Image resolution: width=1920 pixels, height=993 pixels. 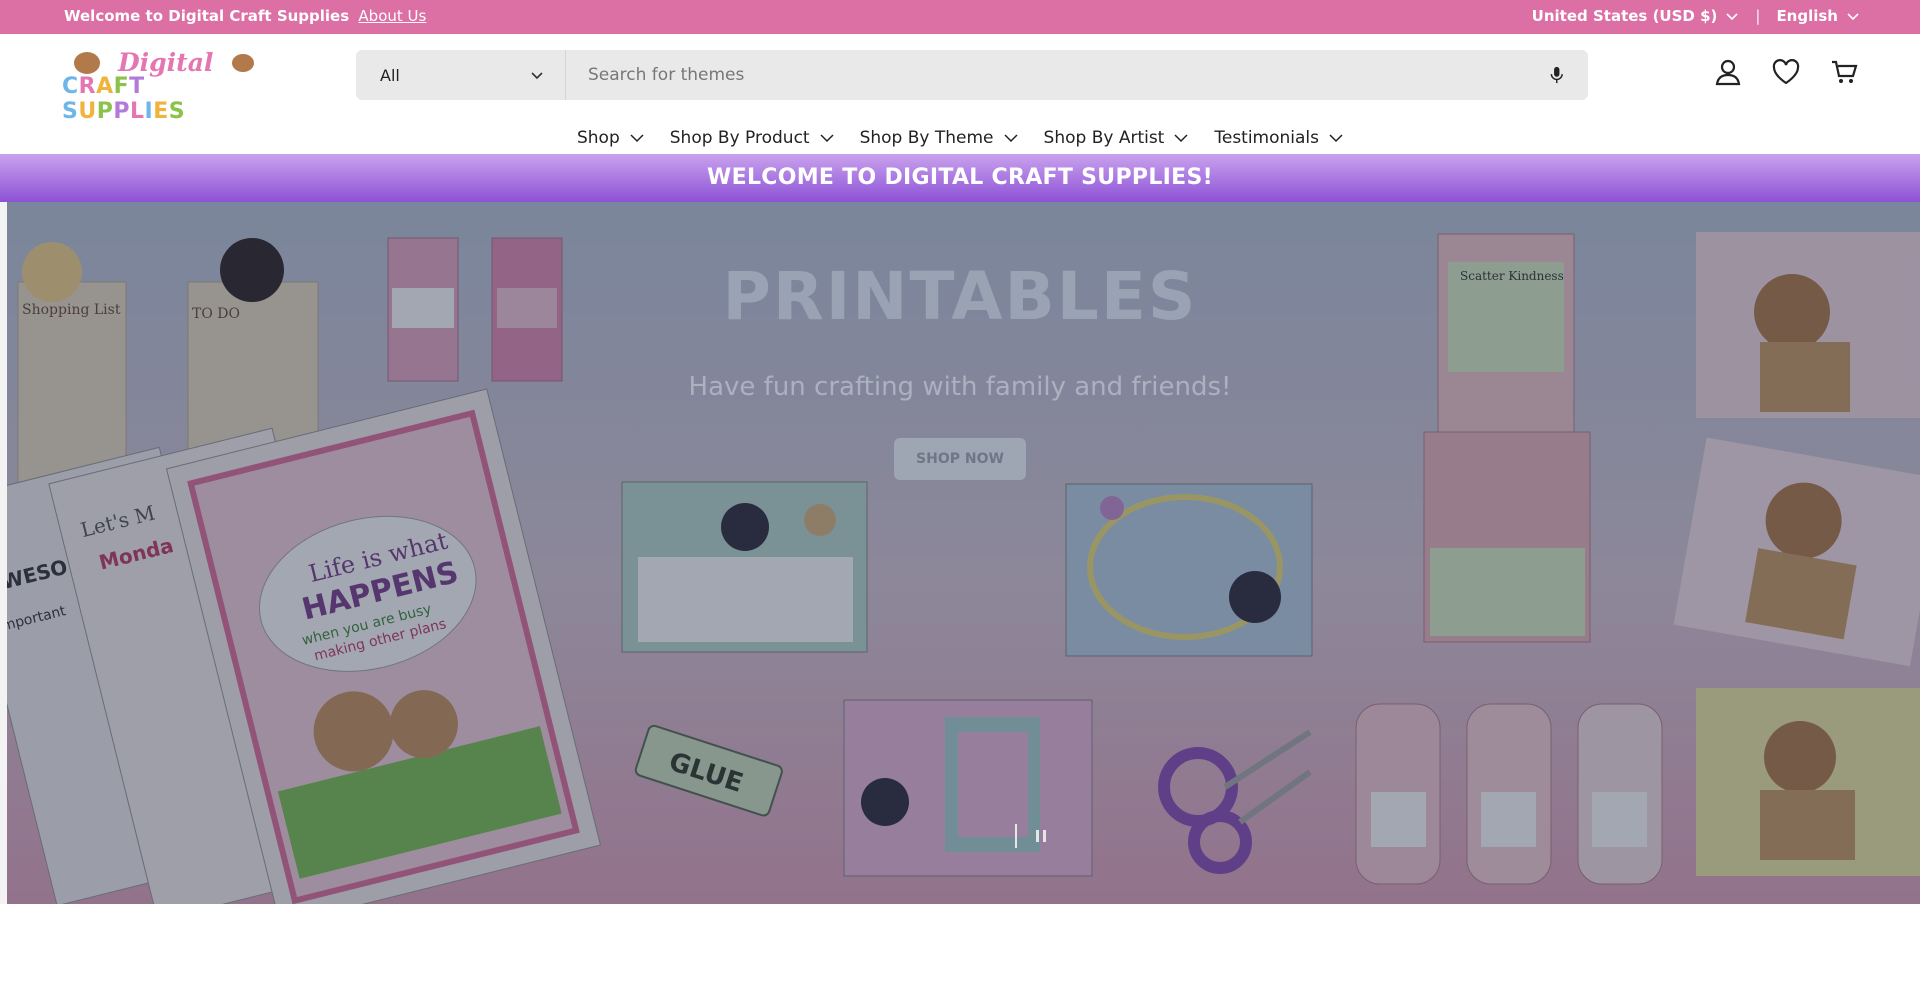 What do you see at coordinates (1624, 16) in the screenshot?
I see `currency-label: United States (USD $)` at bounding box center [1624, 16].